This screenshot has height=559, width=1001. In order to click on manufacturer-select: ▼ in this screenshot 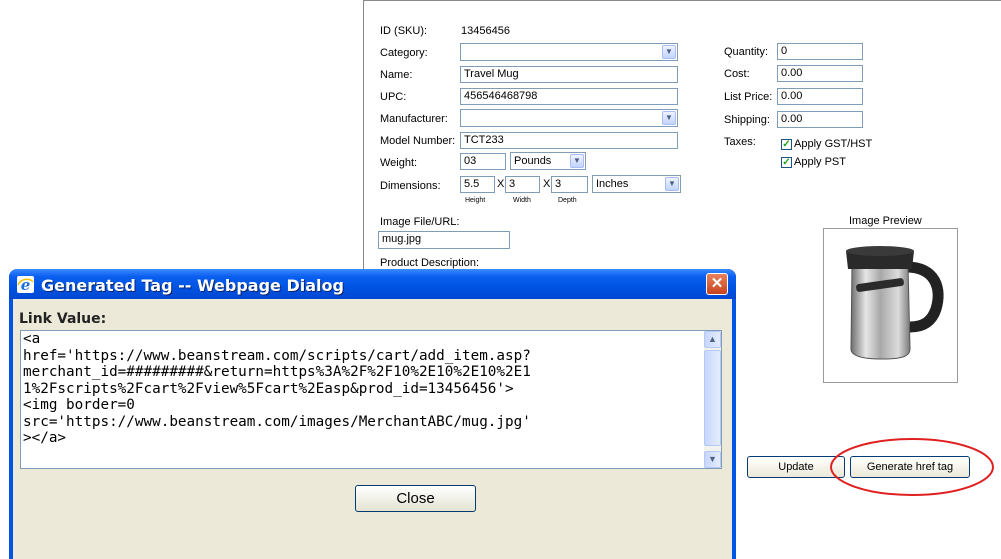, I will do `click(569, 118)`.